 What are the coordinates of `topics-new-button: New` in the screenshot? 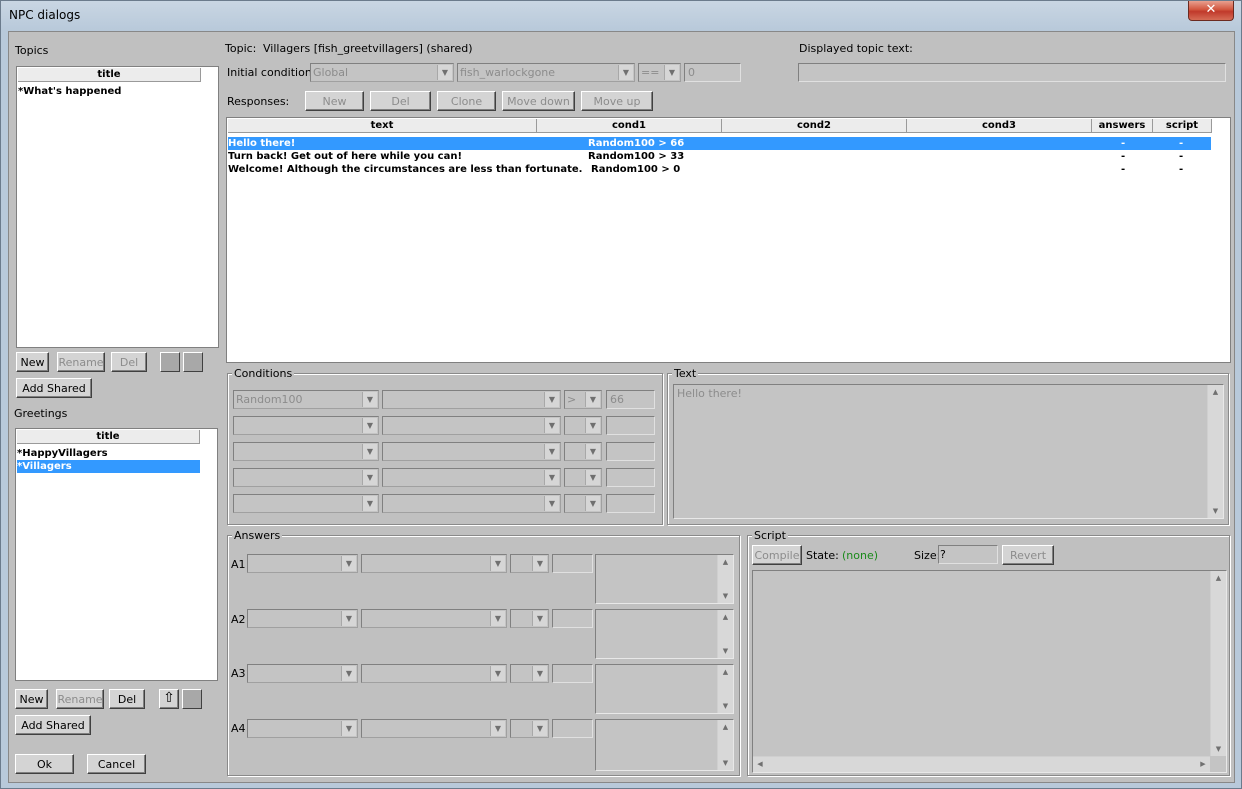 It's located at (32, 362).